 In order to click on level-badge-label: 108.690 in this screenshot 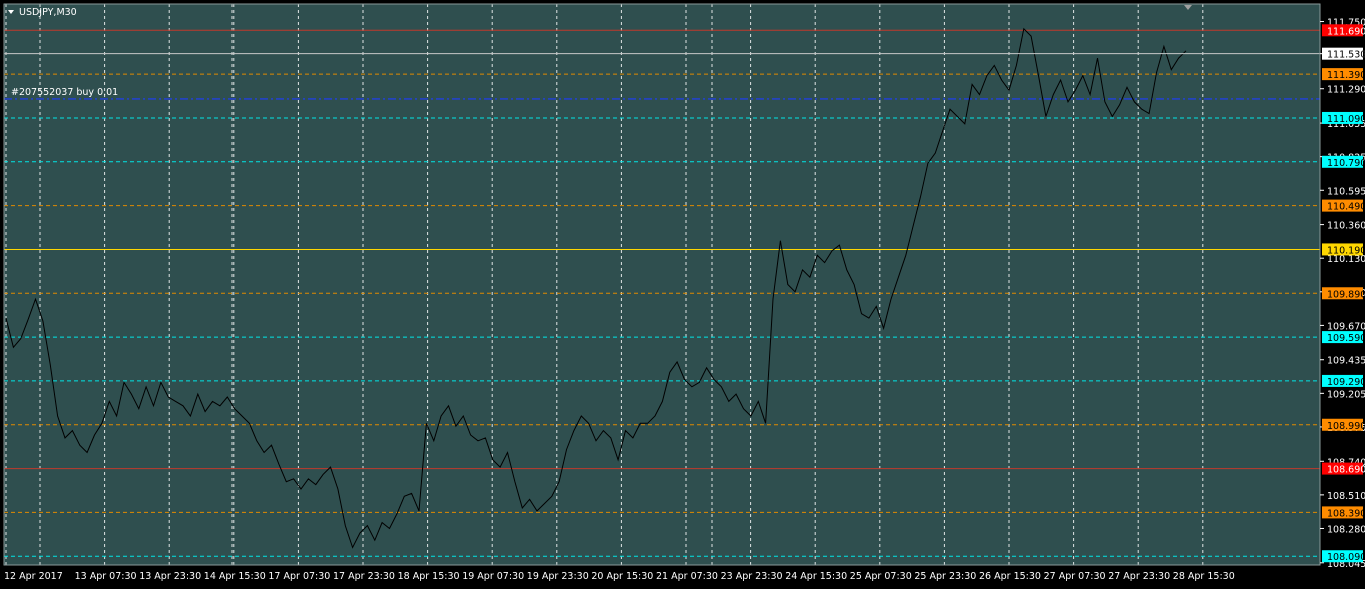, I will do `click(1346, 470)`.